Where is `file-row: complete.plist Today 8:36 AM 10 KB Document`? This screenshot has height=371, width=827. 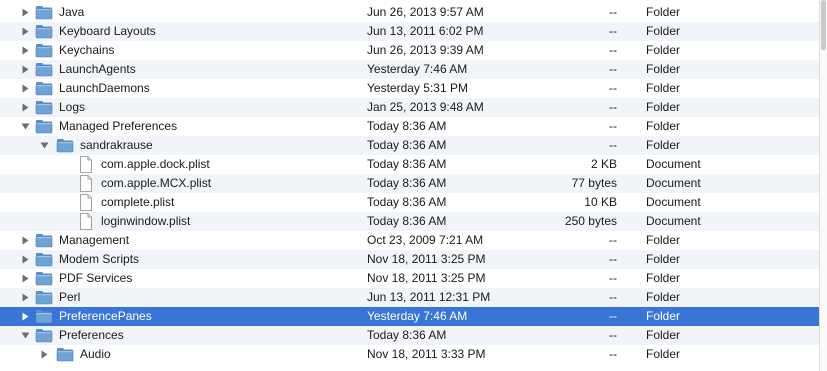 file-row: complete.plist Today 8:36 AM 10 KB Document is located at coordinates (409, 202).